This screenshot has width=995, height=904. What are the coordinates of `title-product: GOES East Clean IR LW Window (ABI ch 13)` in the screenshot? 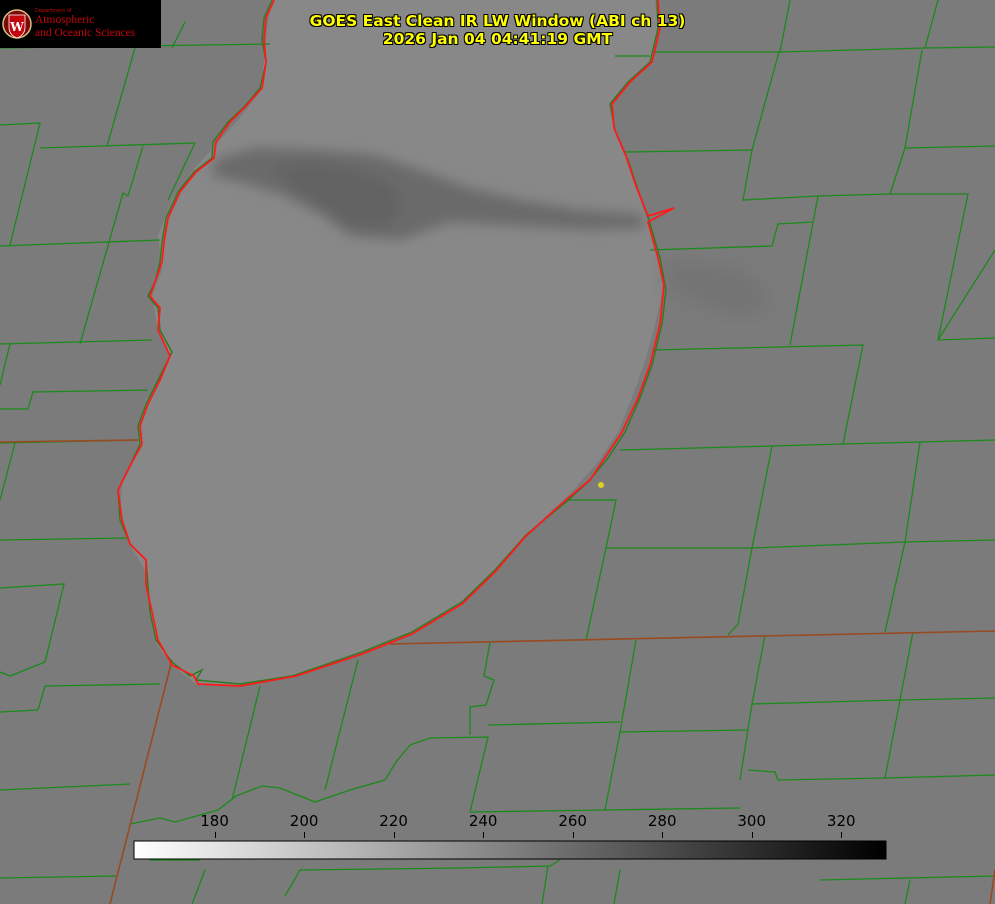 It's located at (497, 21).